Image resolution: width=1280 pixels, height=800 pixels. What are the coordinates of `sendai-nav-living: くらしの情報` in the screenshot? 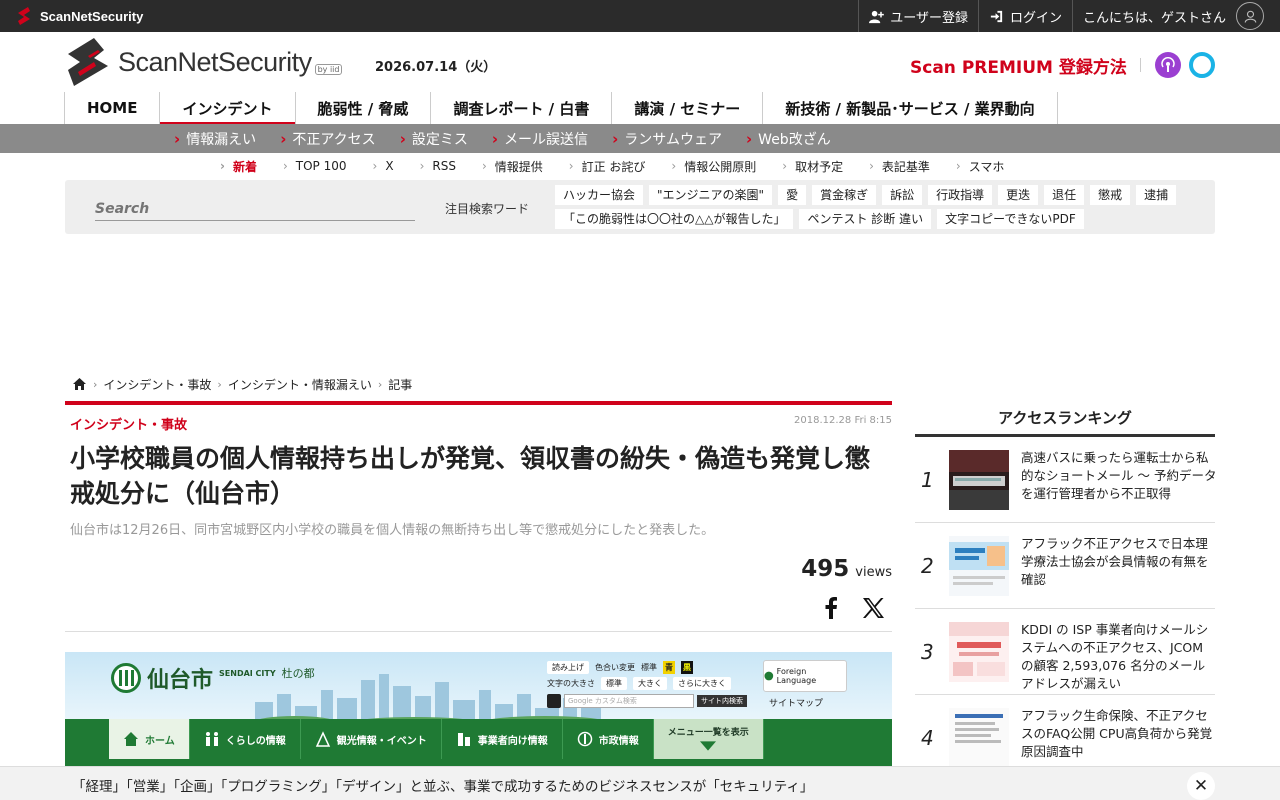 It's located at (245, 739).